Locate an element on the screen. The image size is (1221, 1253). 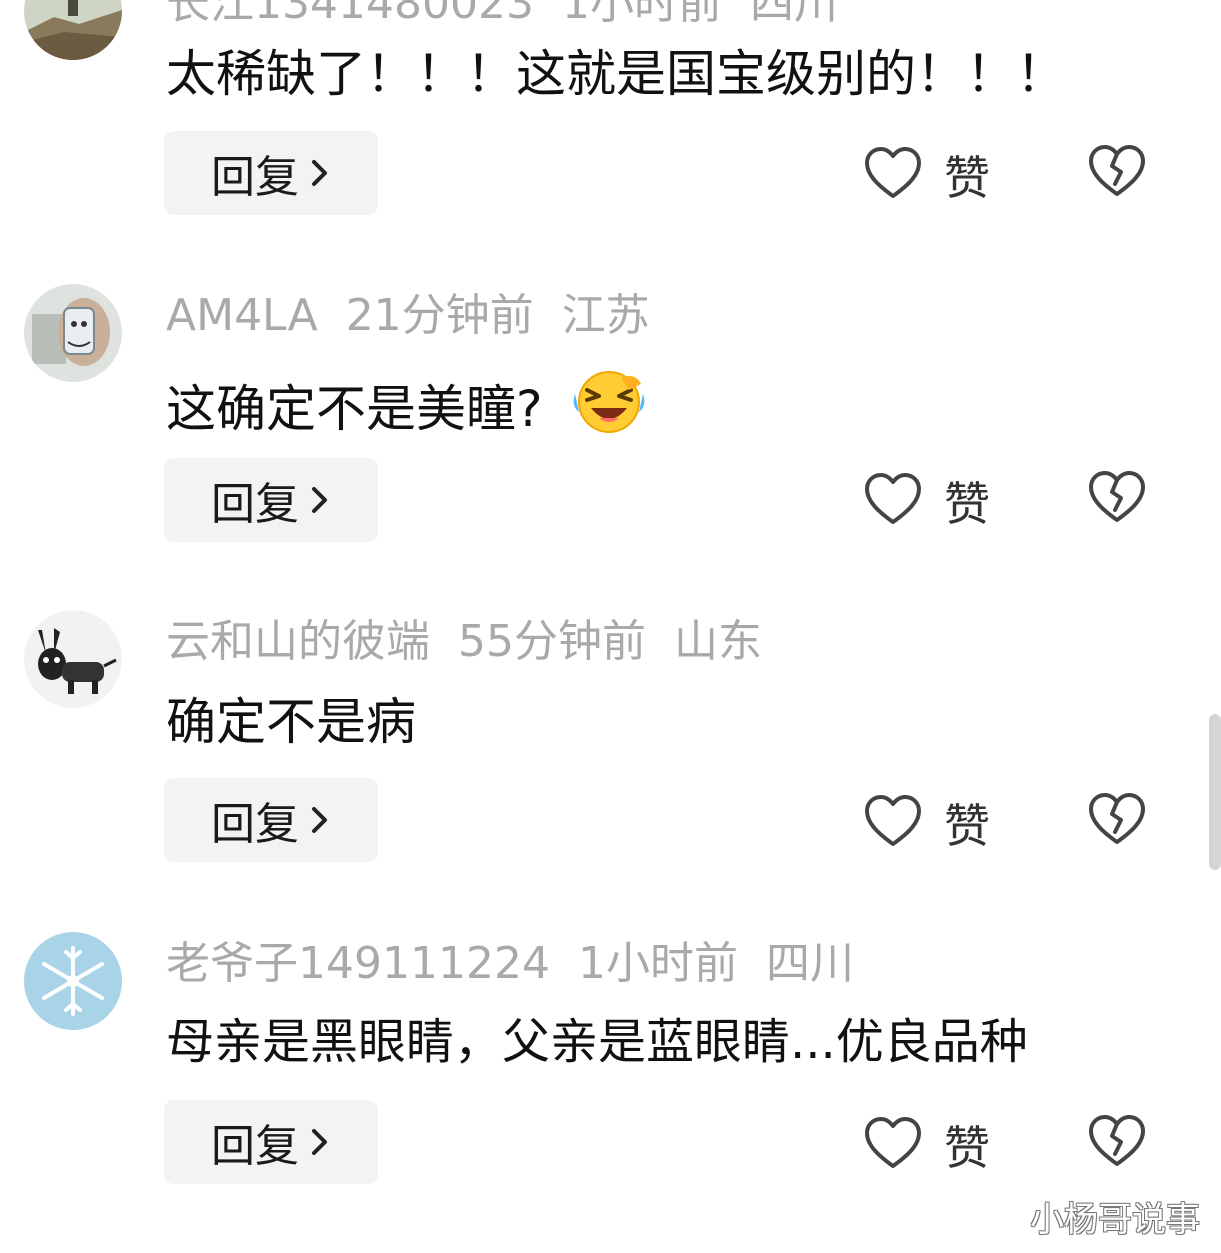
comment-location: 山东 is located at coordinates (718, 641).